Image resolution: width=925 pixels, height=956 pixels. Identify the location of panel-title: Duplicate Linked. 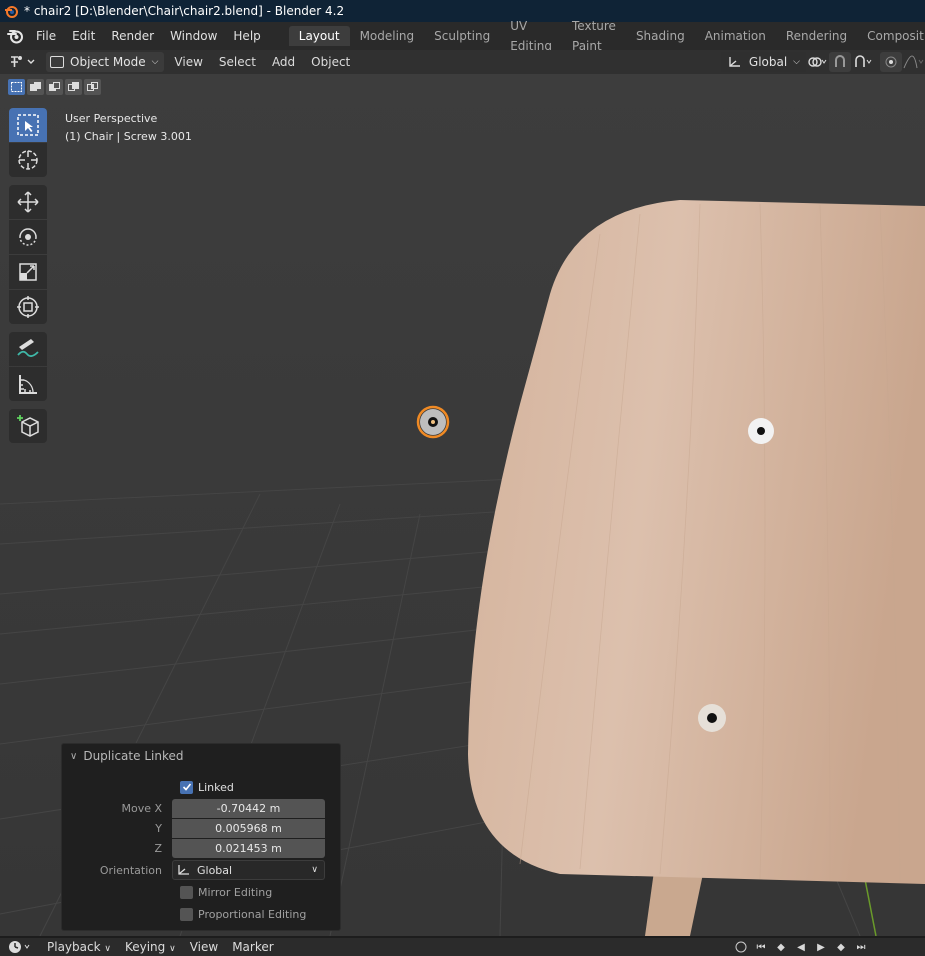
(133, 756).